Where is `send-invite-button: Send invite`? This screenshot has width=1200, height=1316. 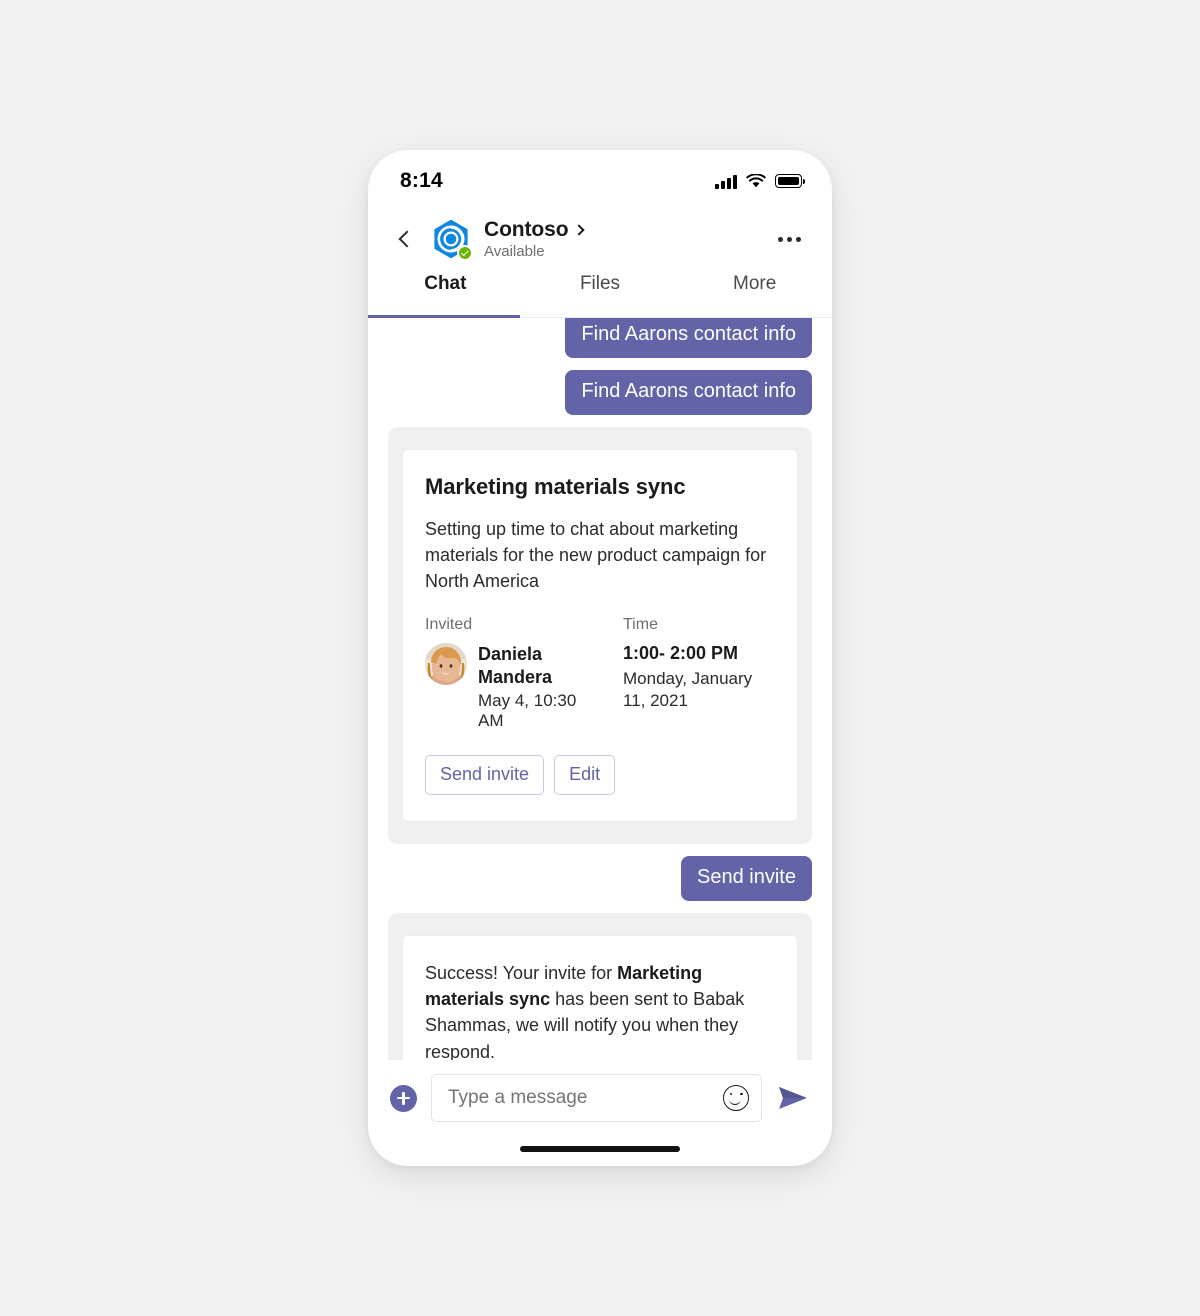
send-invite-button: Send invite is located at coordinates (485, 775).